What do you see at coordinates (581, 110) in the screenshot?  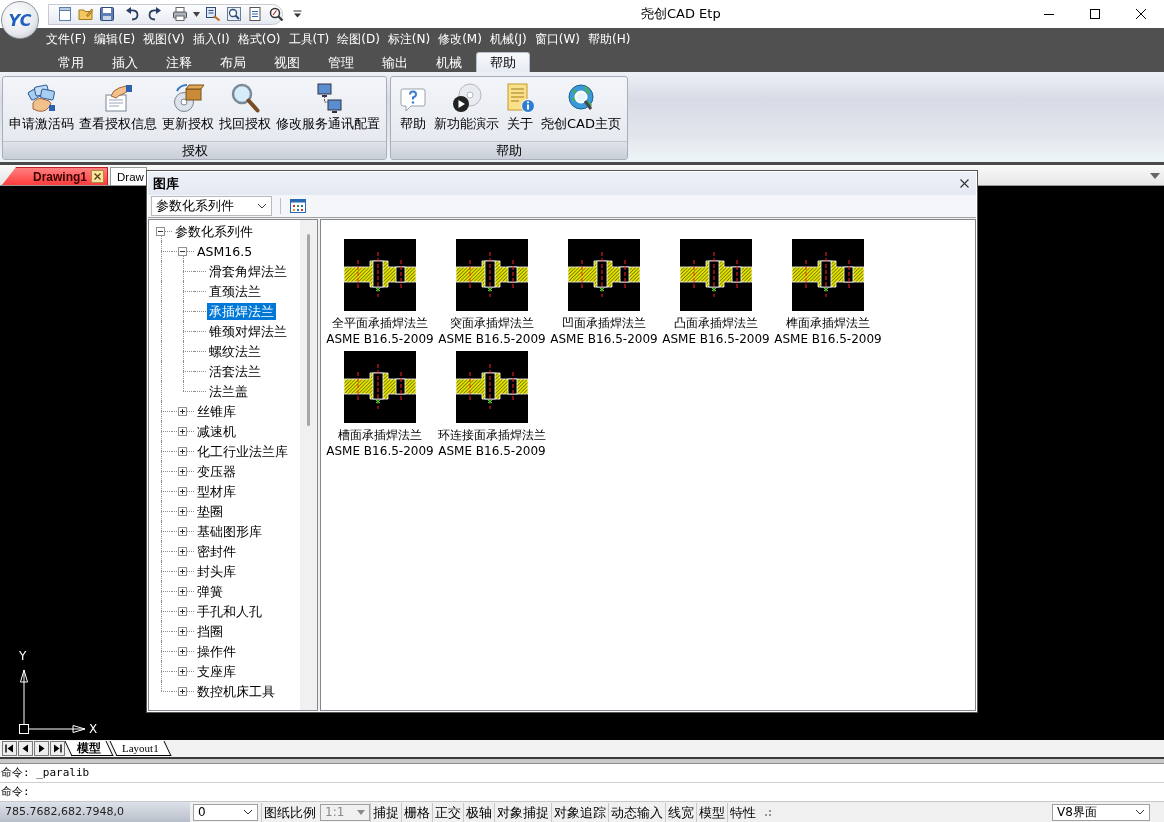 I see `ribbon-button: 尧创CAD主页` at bounding box center [581, 110].